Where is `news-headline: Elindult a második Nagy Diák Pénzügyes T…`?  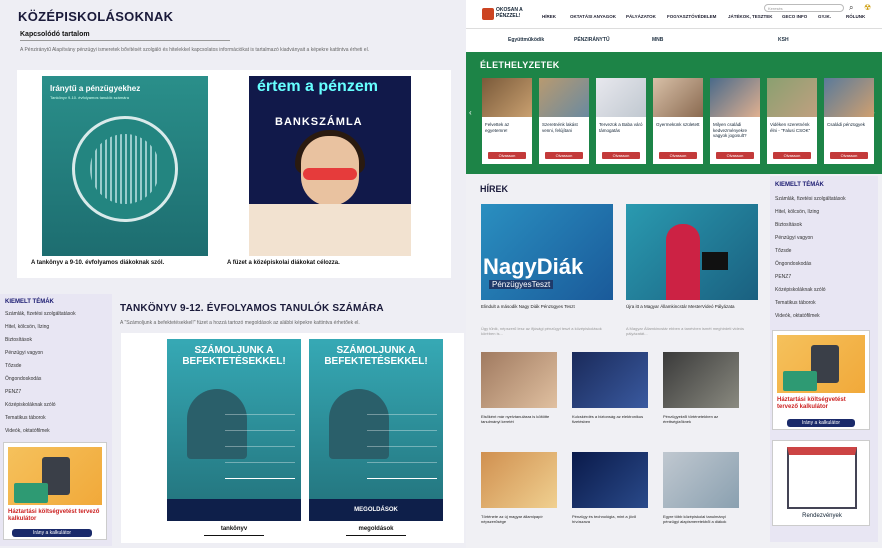 news-headline: Elindult a második Nagy Diák Pénzügyes T… is located at coordinates (547, 306).